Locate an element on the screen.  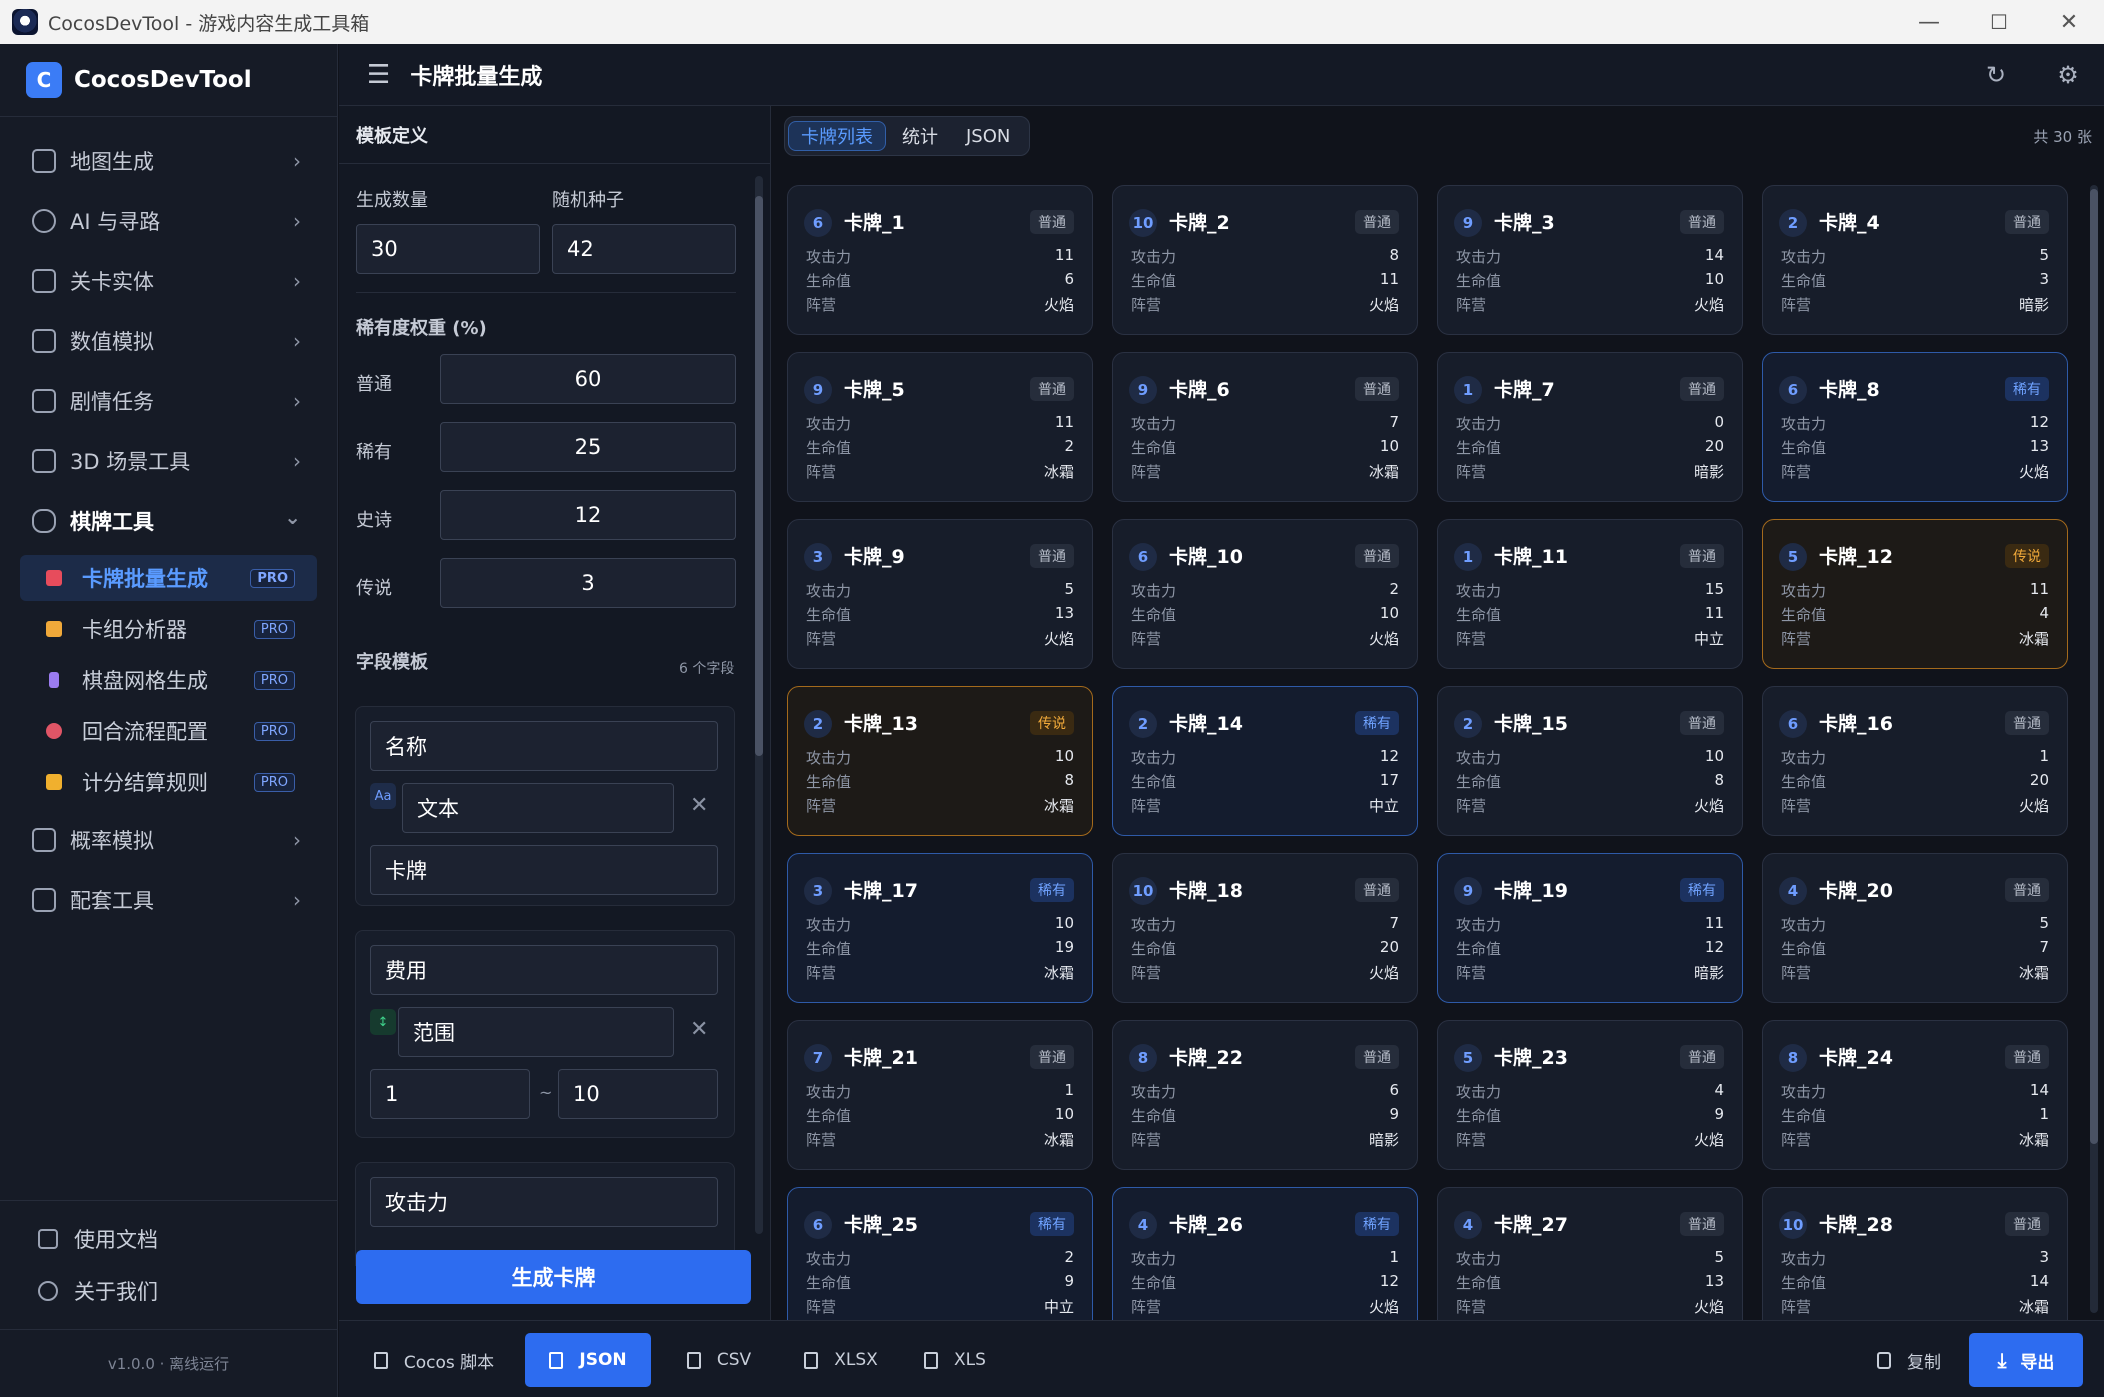
card-attack: 8 is located at coordinates (1394, 255).